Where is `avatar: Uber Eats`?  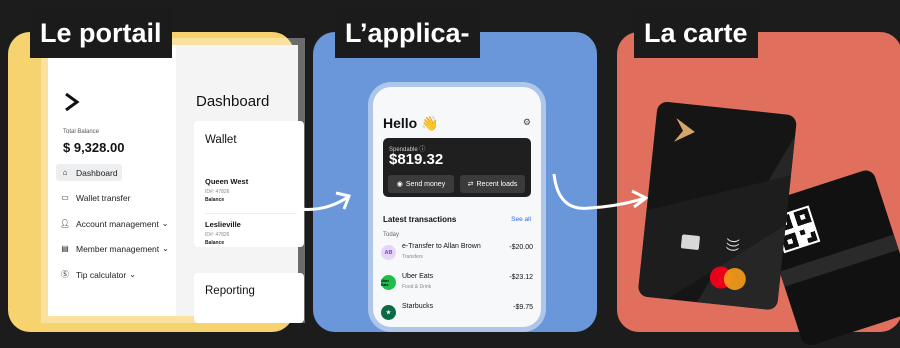 avatar: Uber Eats is located at coordinates (388, 282).